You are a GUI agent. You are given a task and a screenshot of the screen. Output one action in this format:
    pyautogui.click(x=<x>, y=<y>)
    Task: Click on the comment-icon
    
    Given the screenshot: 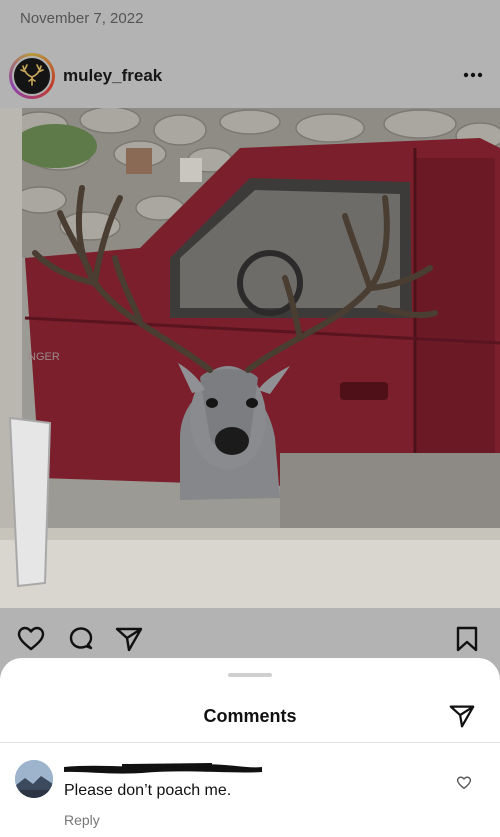 What is the action you would take?
    pyautogui.click(x=81, y=639)
    